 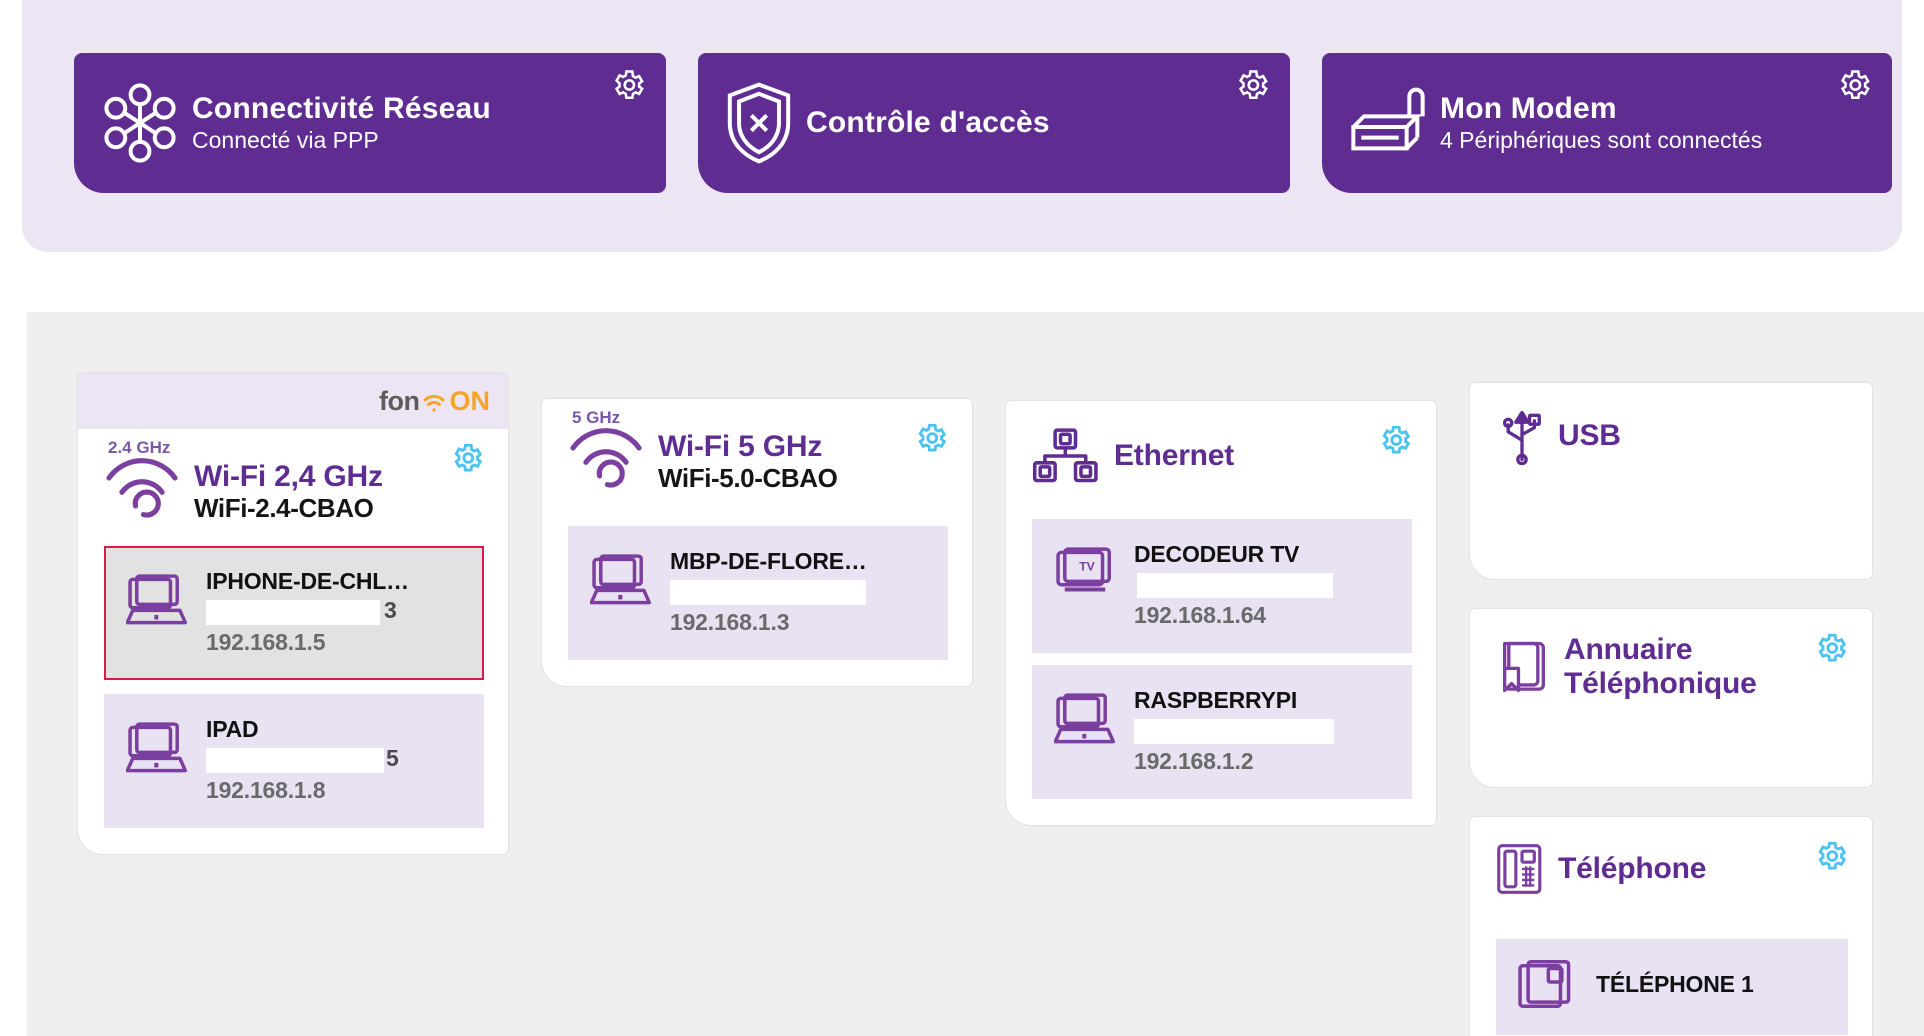 I want to click on card-annuaire-titles: Annuaire Téléphonique, so click(x=1660, y=666).